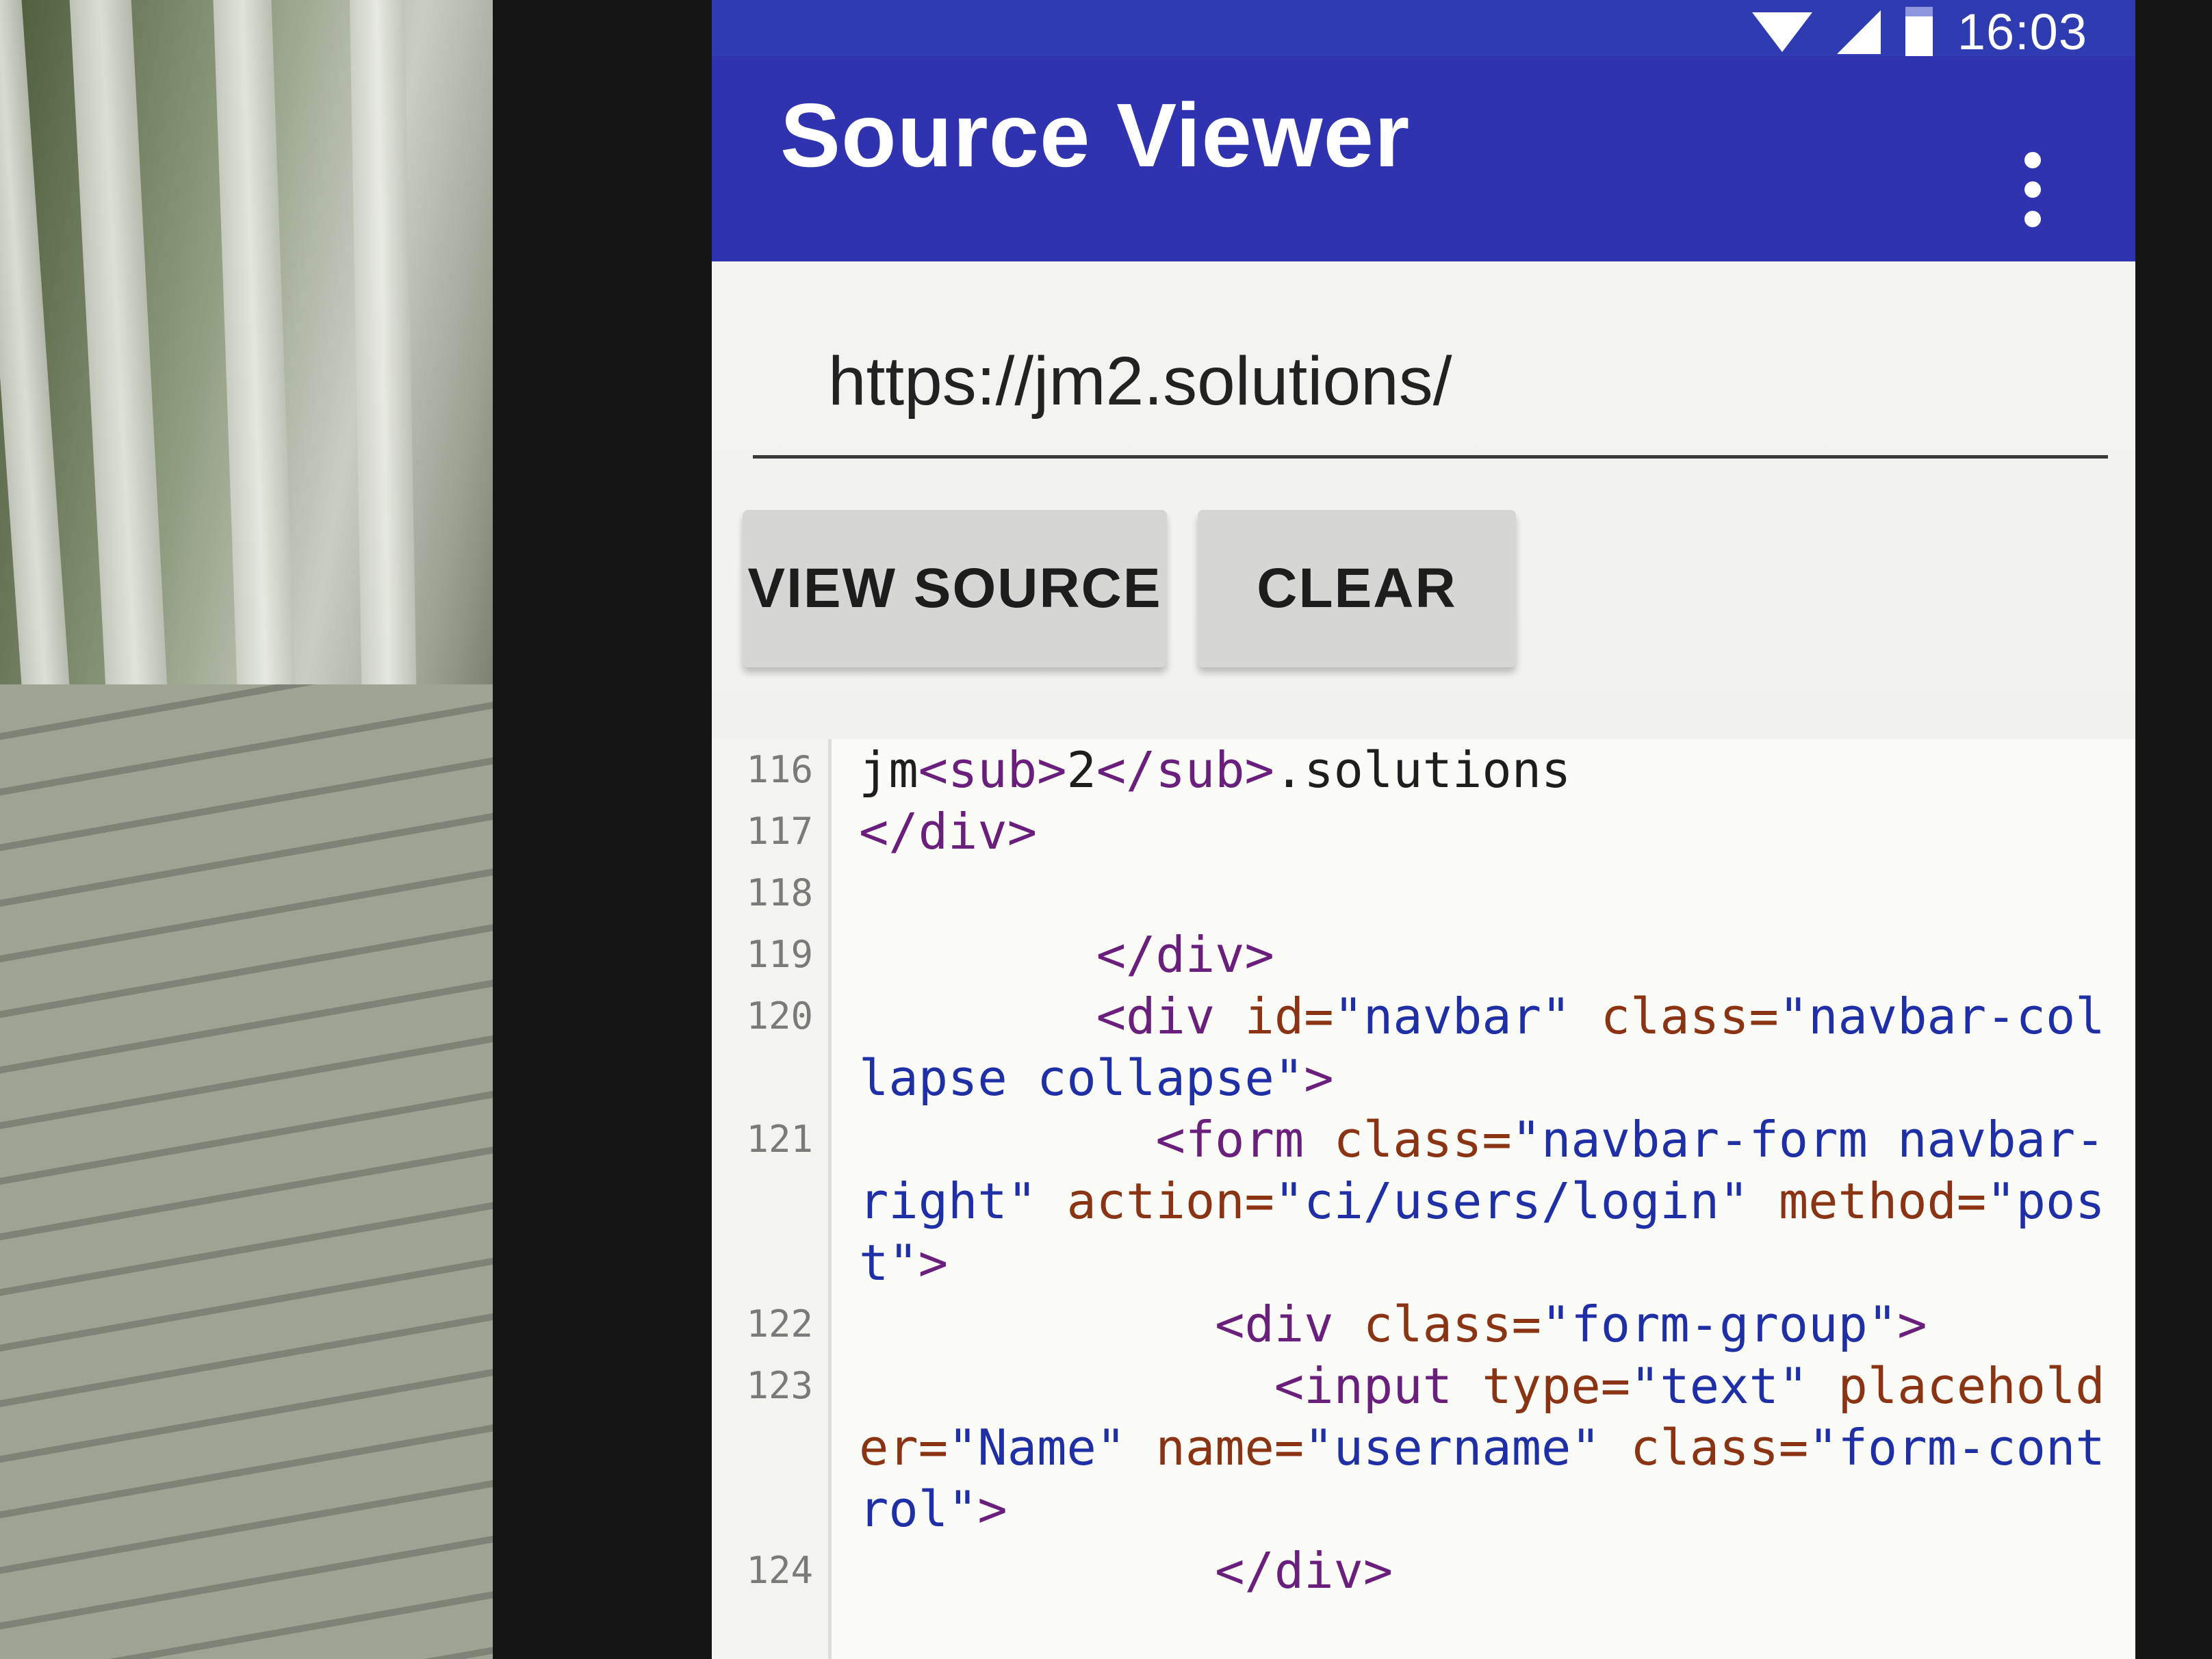 The image size is (2212, 1659). What do you see at coordinates (955, 588) in the screenshot?
I see `view-source-button: VIEW SOURCE` at bounding box center [955, 588].